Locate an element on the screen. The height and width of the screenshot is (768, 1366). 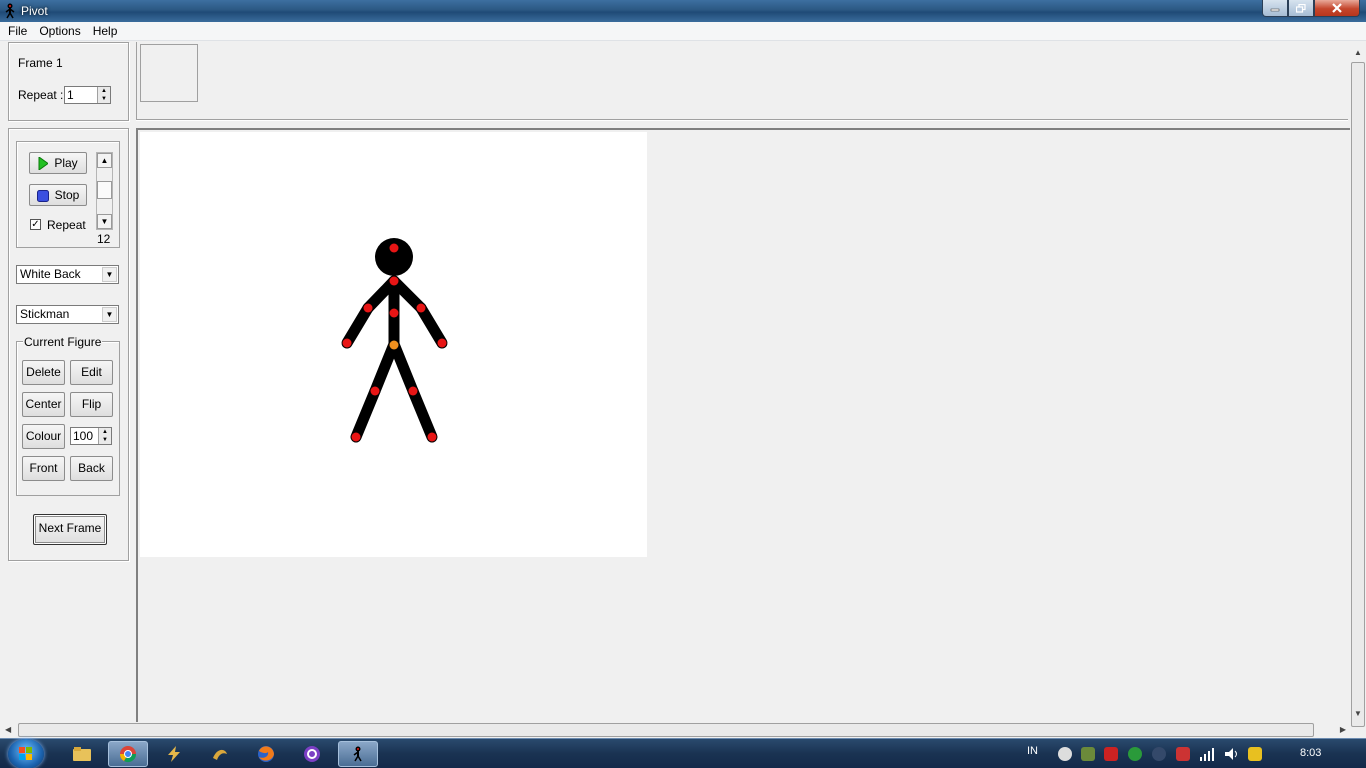
taskbar-chrome is located at coordinates (128, 754).